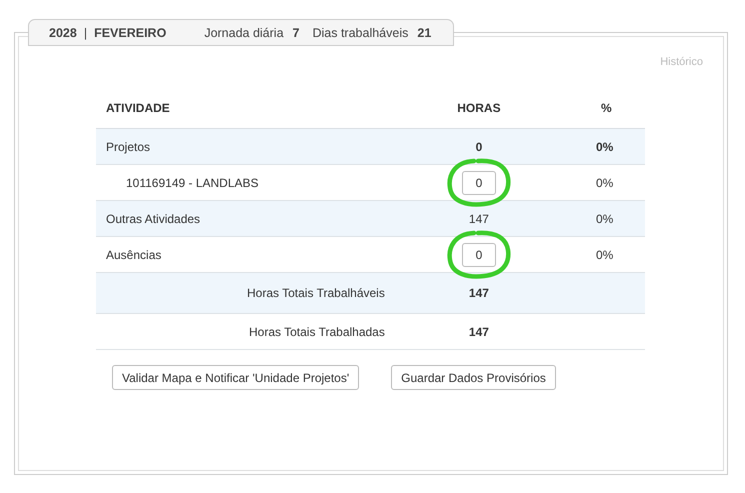 The width and height of the screenshot is (745, 493). What do you see at coordinates (260, 146) in the screenshot?
I see `activity-cell: Projetos` at bounding box center [260, 146].